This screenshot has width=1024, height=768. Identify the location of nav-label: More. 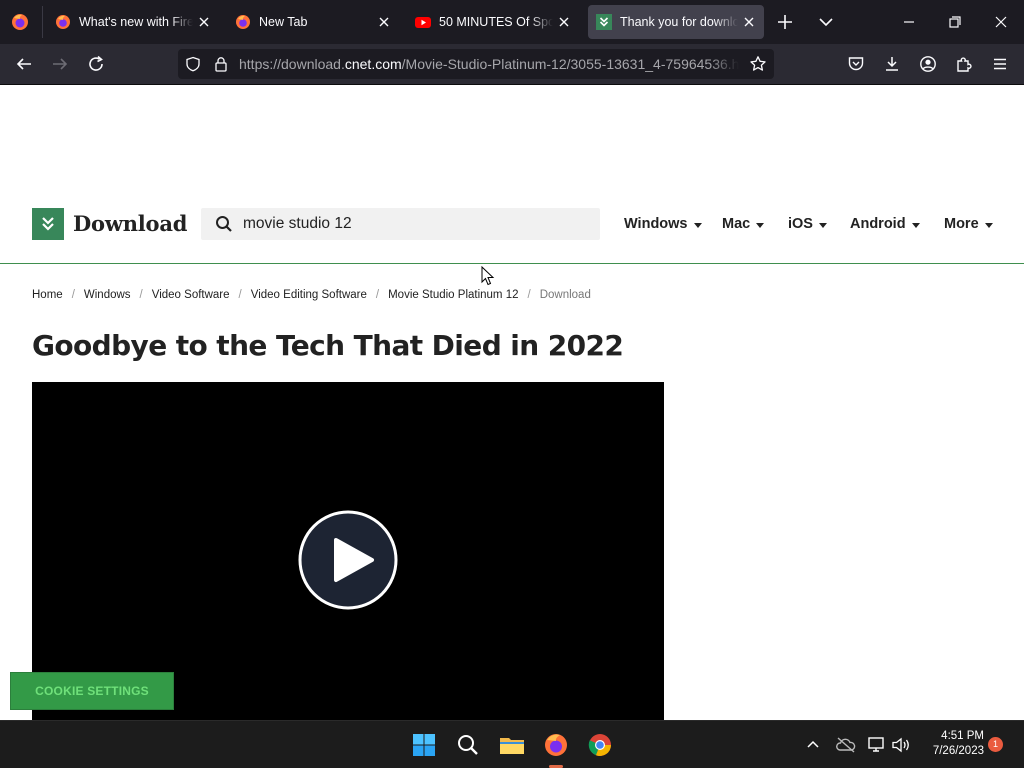
(961, 224).